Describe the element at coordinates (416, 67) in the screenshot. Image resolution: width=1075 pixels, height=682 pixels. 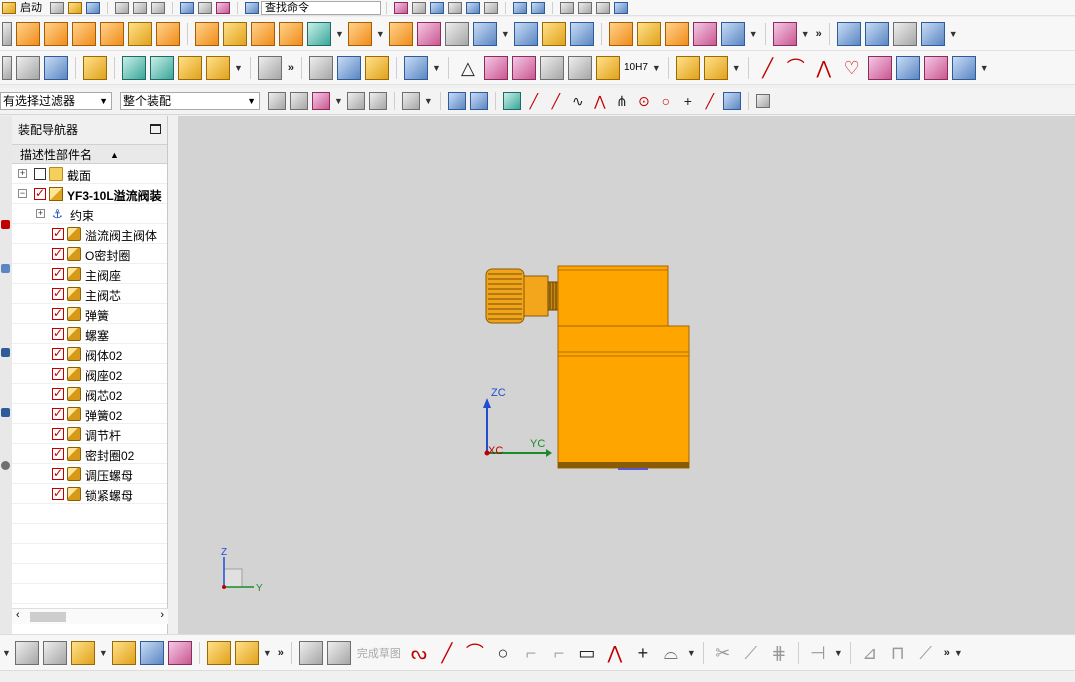
I see `gear-icon` at that location.